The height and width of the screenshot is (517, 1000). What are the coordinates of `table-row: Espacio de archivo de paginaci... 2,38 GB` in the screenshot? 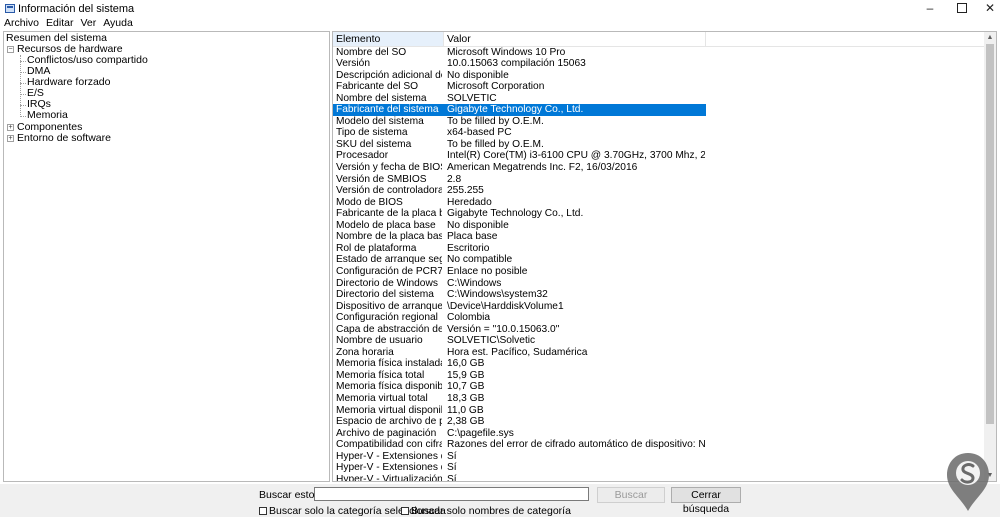 It's located at (519, 422).